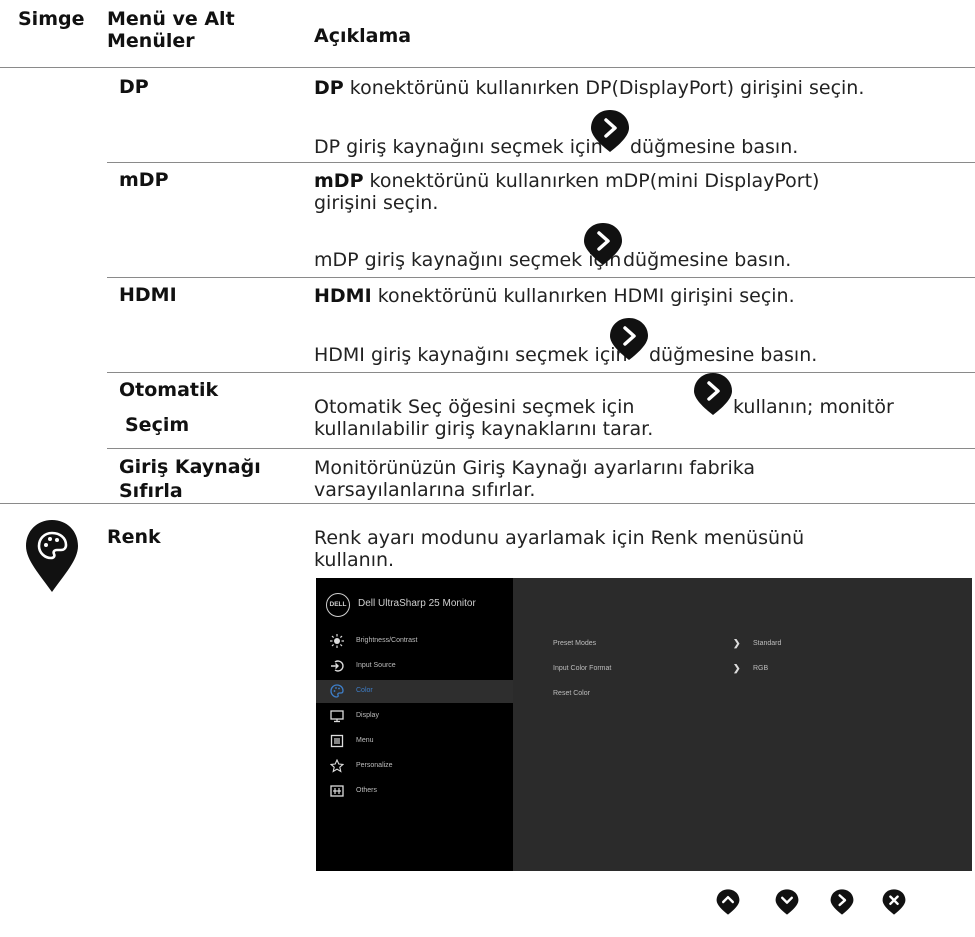 The width and height of the screenshot is (975, 937). I want to click on menu-item-dp: DP, so click(134, 87).